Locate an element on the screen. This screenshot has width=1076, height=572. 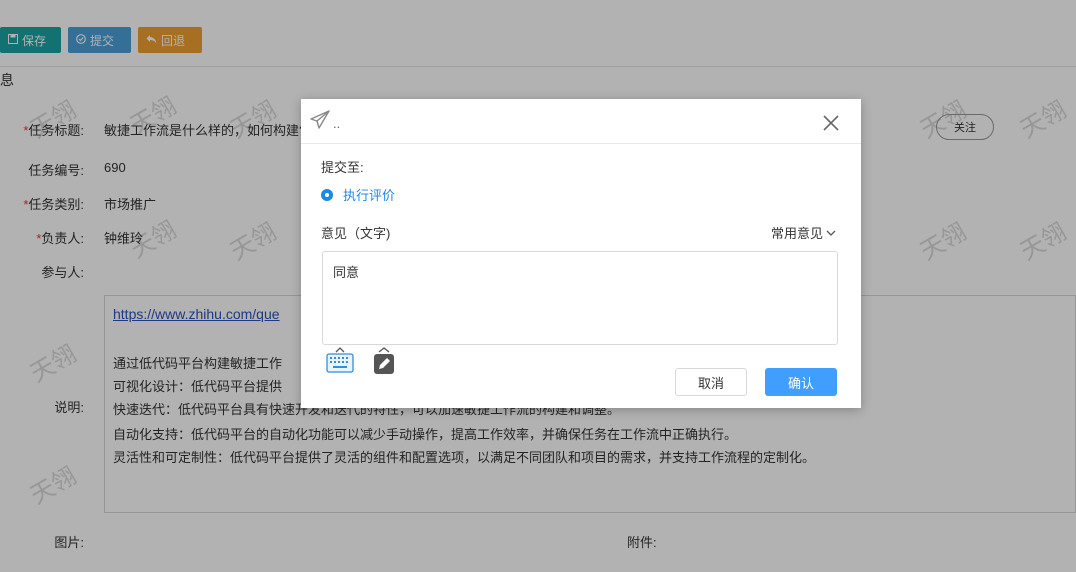
radio-label: 执行评价 is located at coordinates (369, 194).